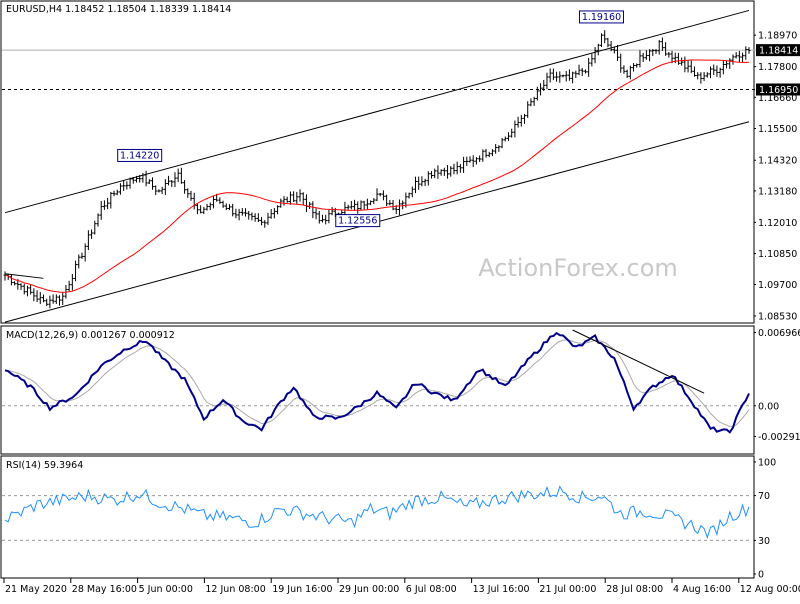  Describe the element at coordinates (777, 254) in the screenshot. I see `price-y-tick-label: 1.10850` at that location.